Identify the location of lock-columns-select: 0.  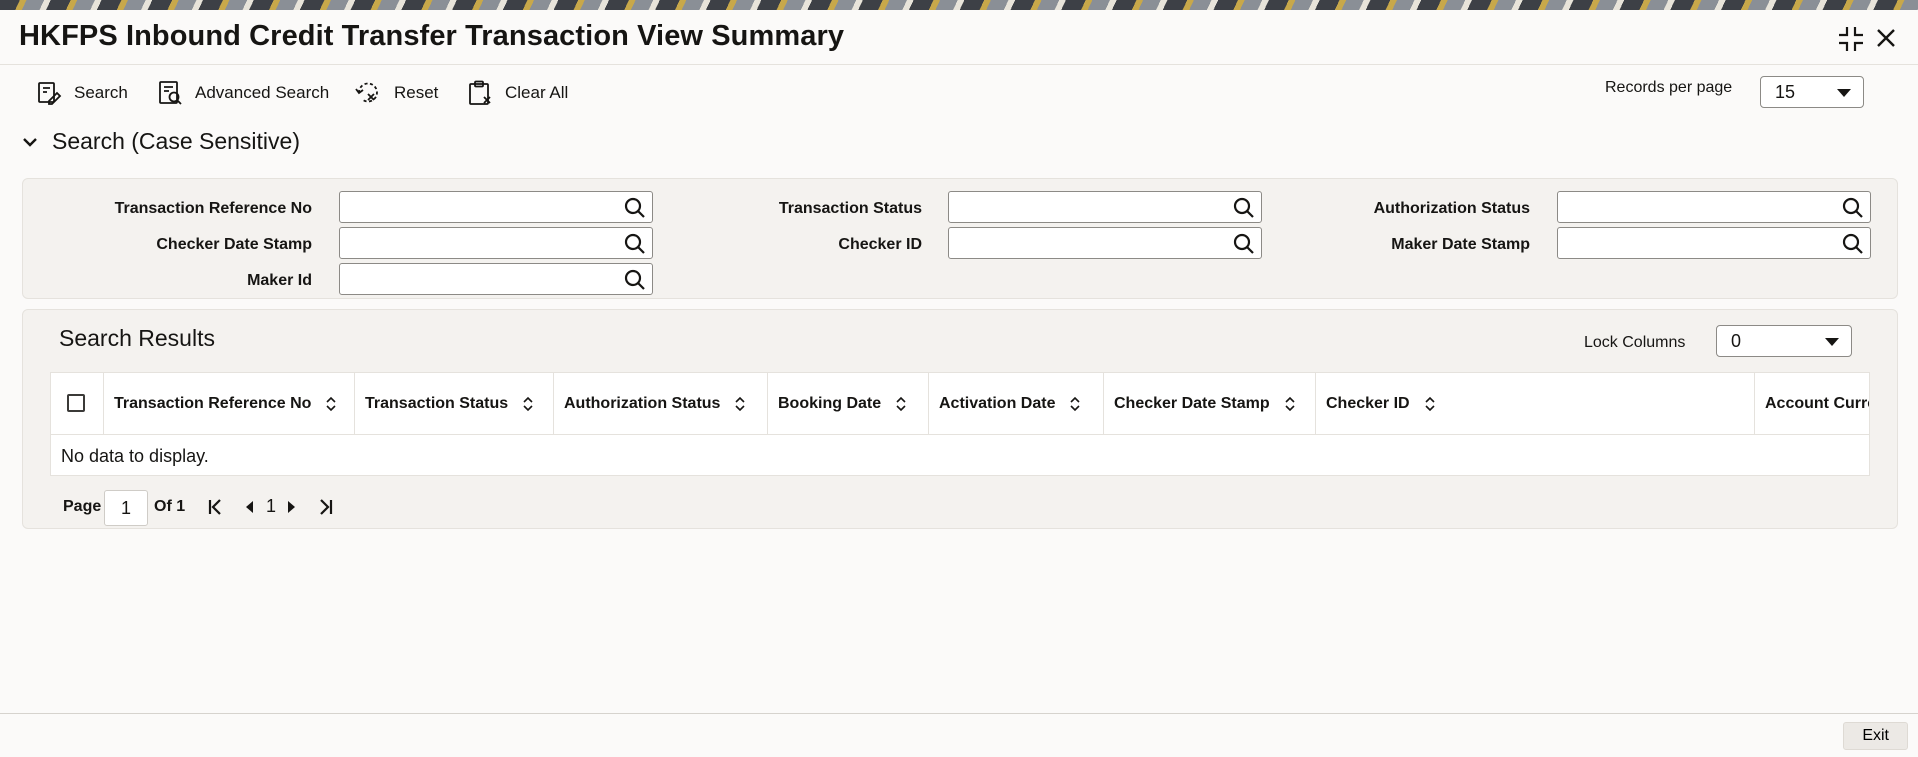
(1784, 341).